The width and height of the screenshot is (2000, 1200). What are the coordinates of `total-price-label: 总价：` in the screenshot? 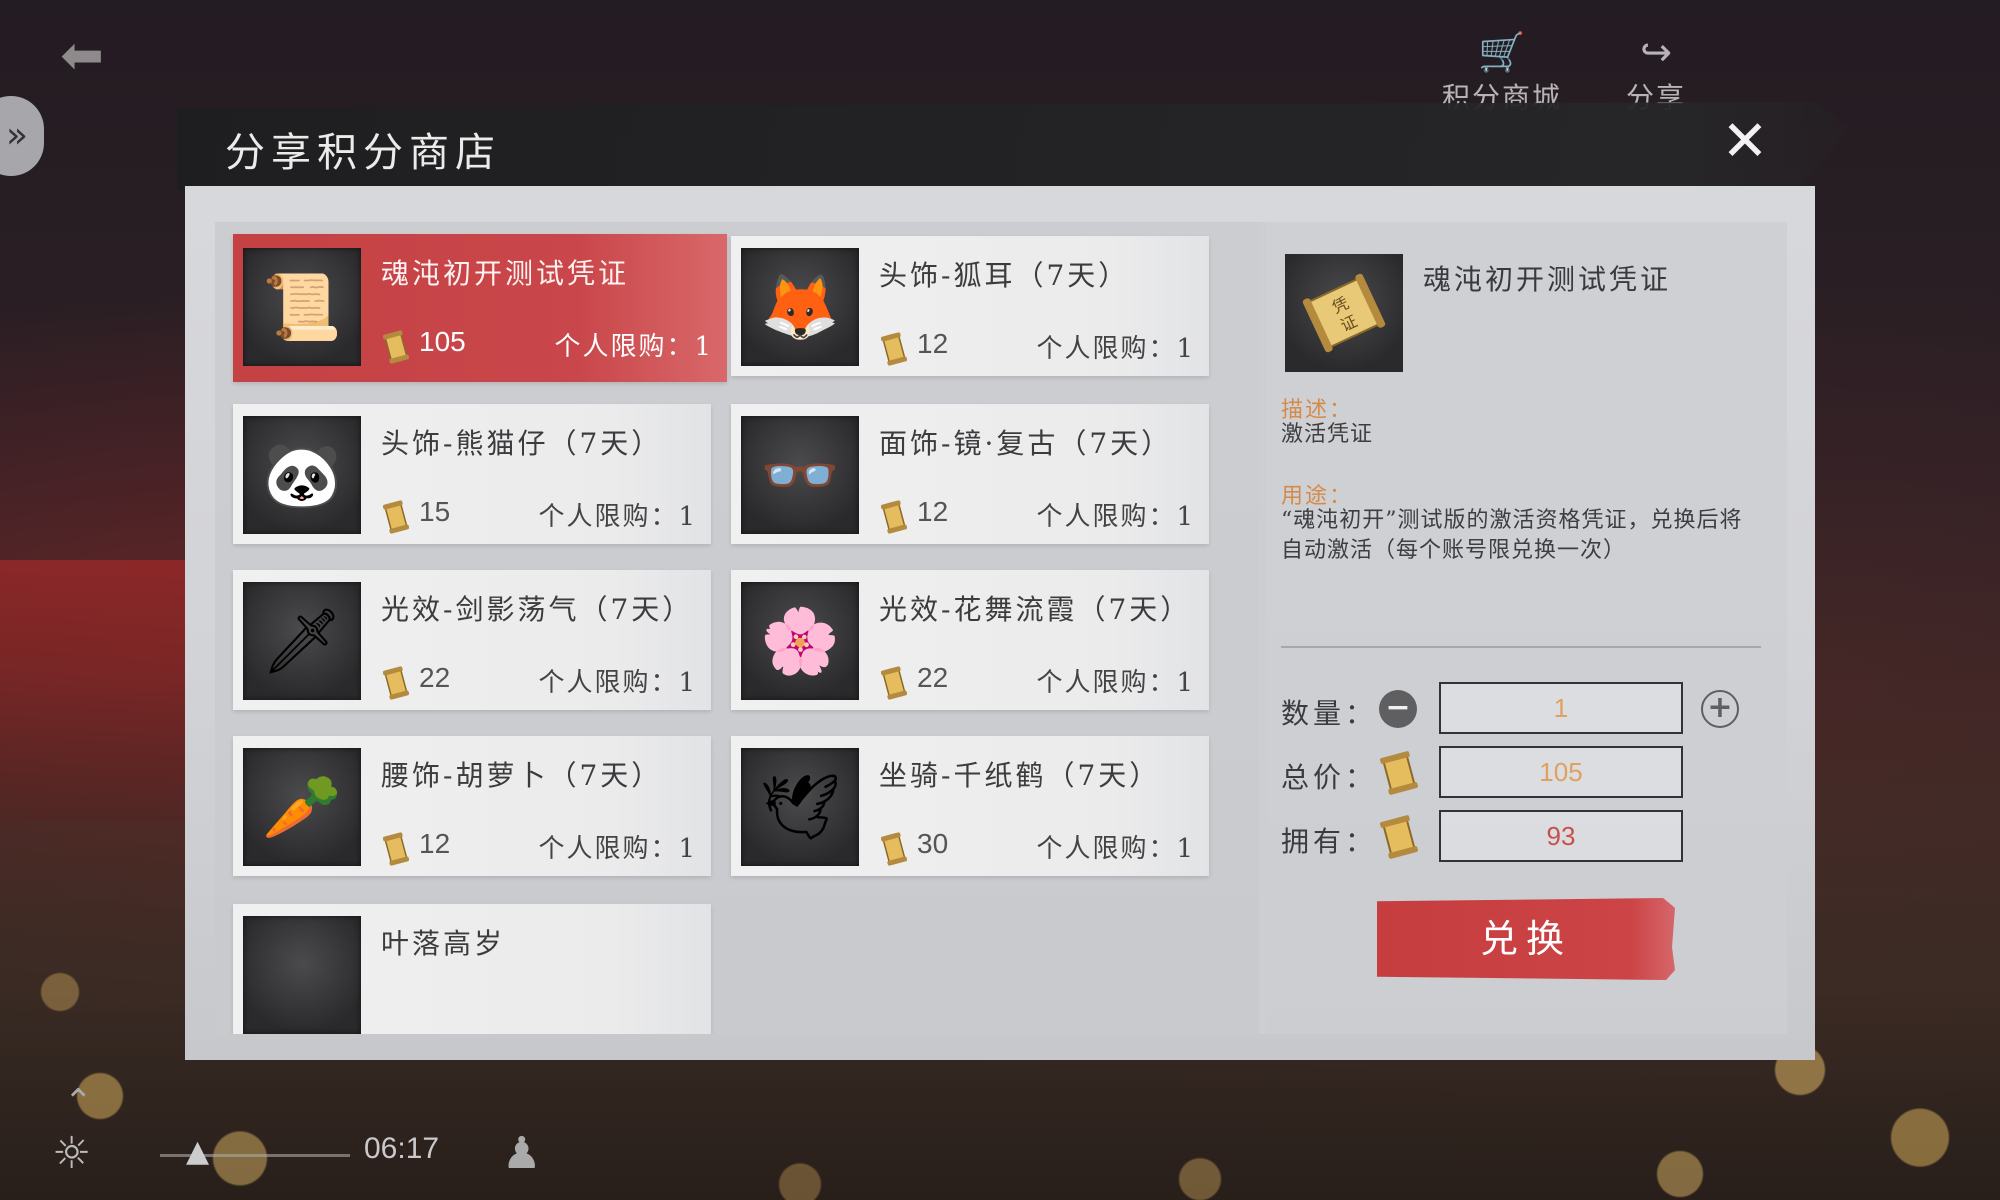 It's located at (1329, 777).